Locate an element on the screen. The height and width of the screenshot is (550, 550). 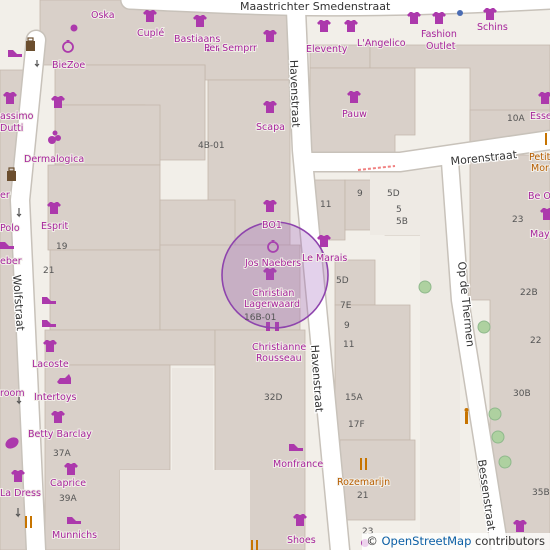
label-esprit: Esprit is located at coordinates (55, 226).